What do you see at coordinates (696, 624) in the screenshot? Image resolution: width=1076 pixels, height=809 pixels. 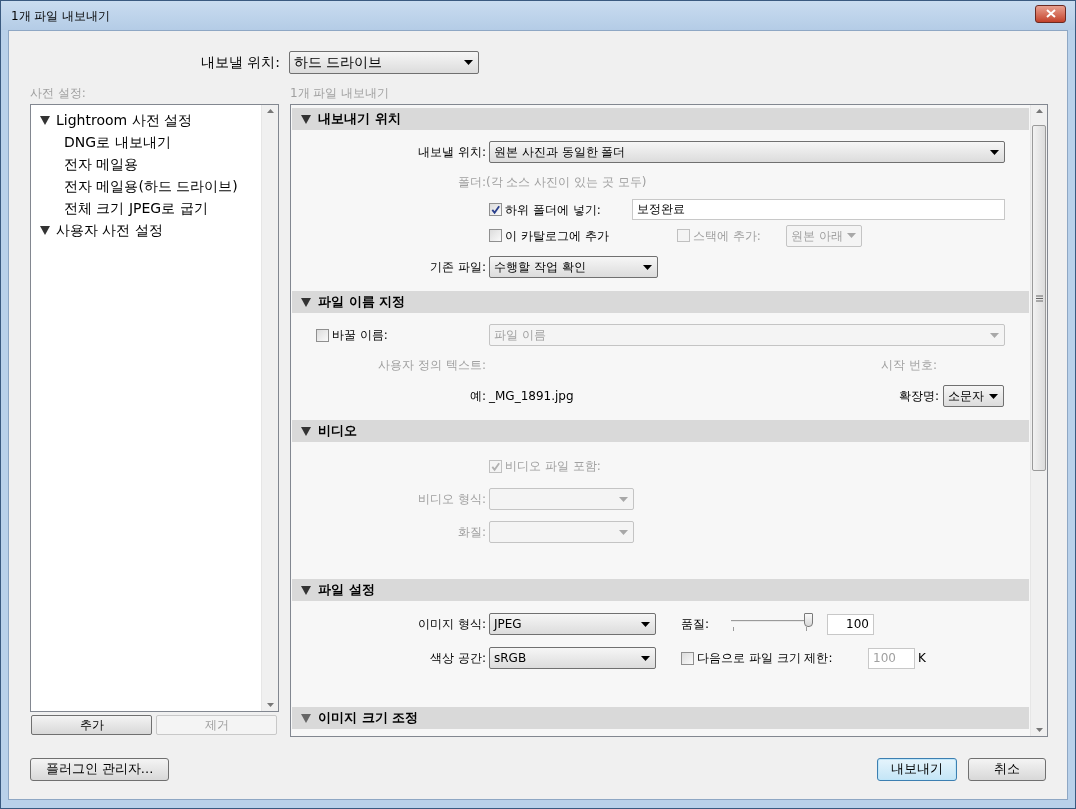 I see `label-text: 품질:` at bounding box center [696, 624].